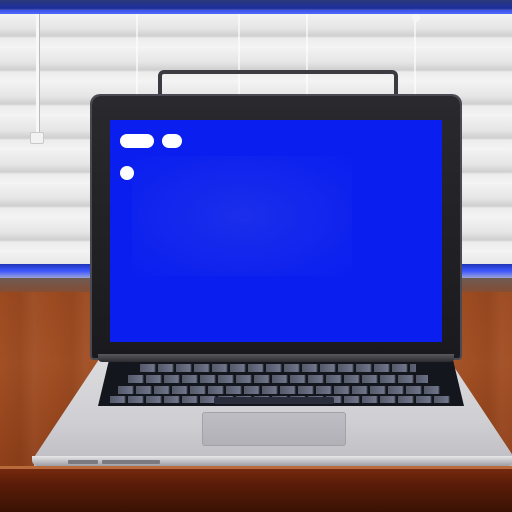  I want to click on laptop-touchpad, so click(274, 429).